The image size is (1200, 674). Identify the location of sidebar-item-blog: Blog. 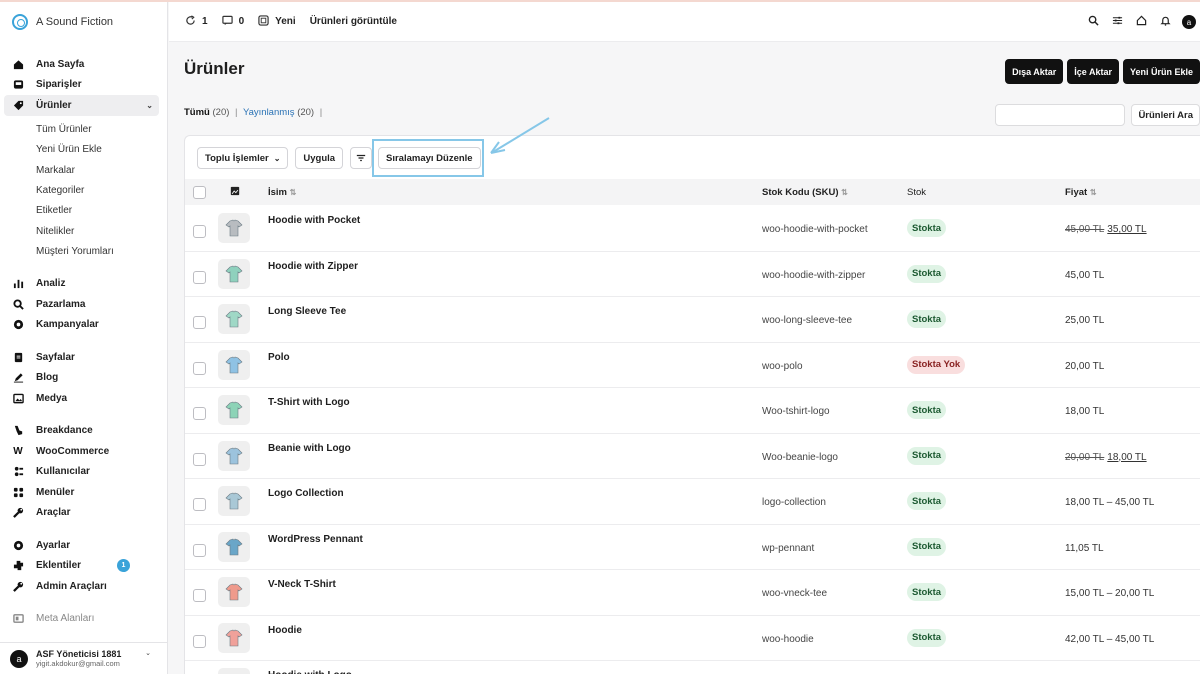
(79, 378).